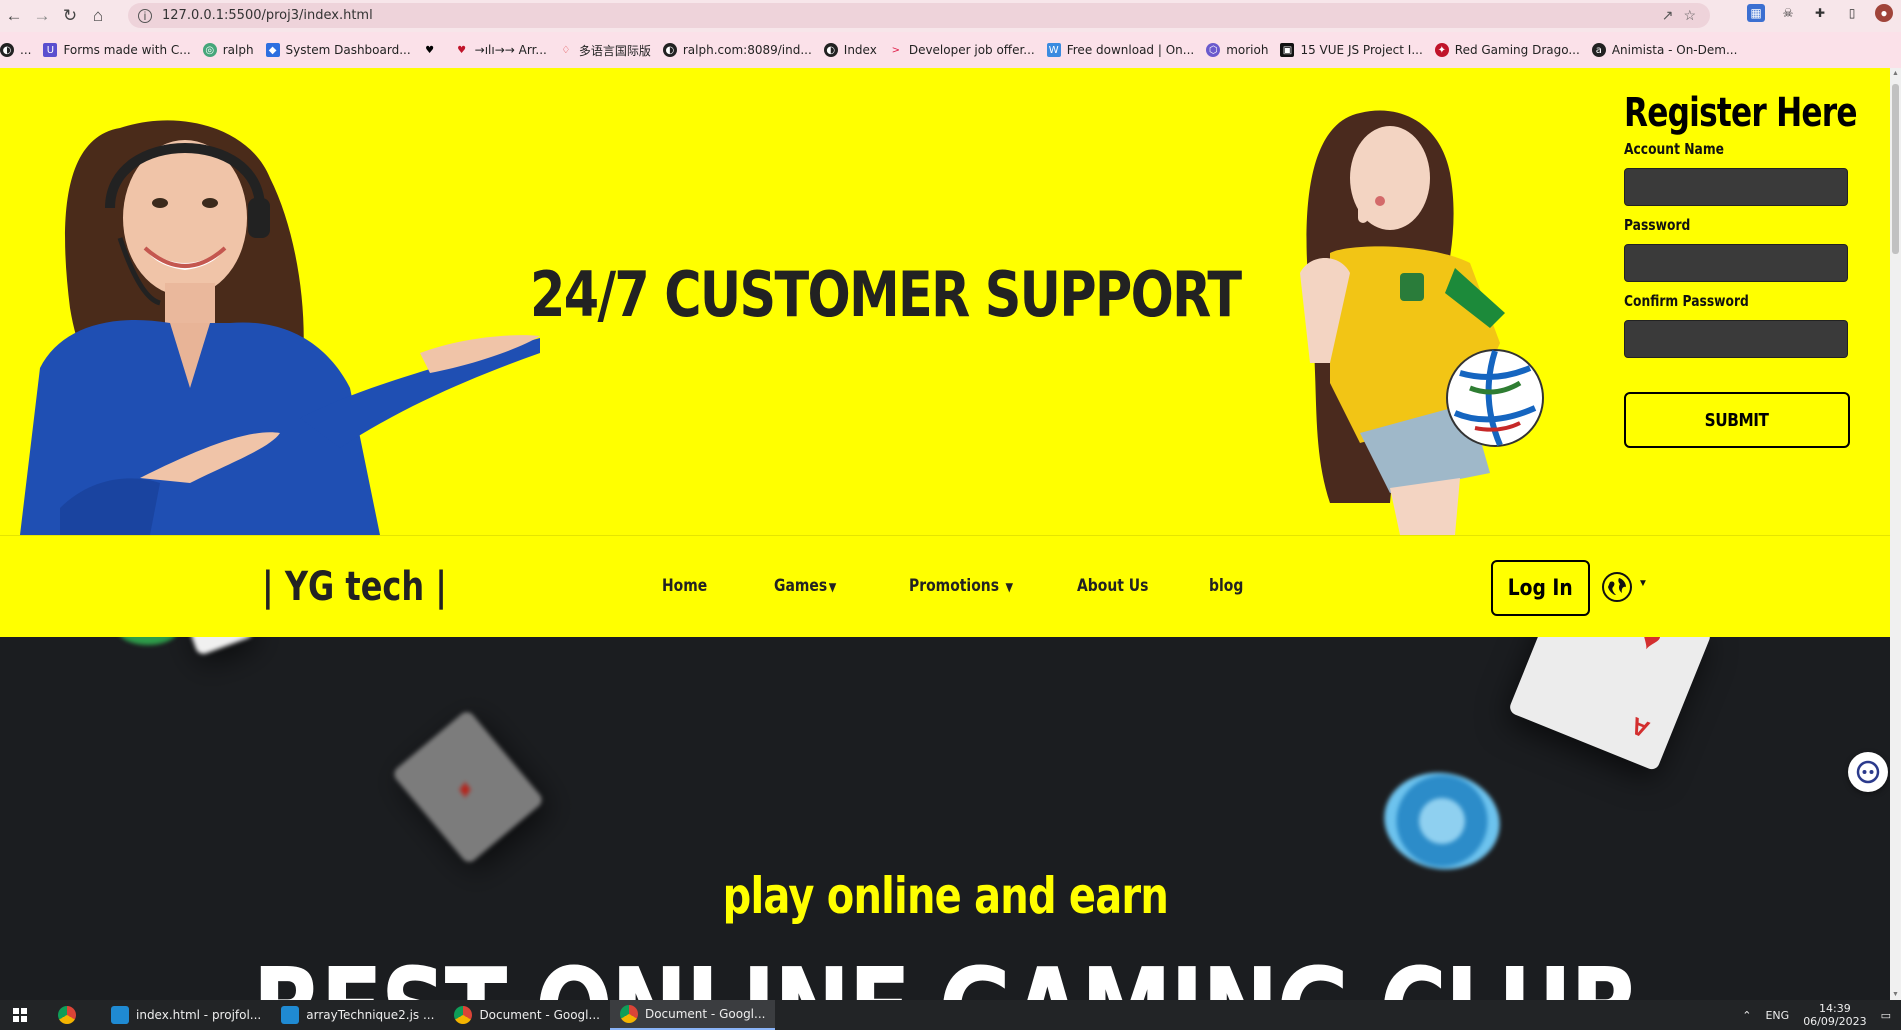  Describe the element at coordinates (1736, 187) in the screenshot. I see `account-name-input` at that location.